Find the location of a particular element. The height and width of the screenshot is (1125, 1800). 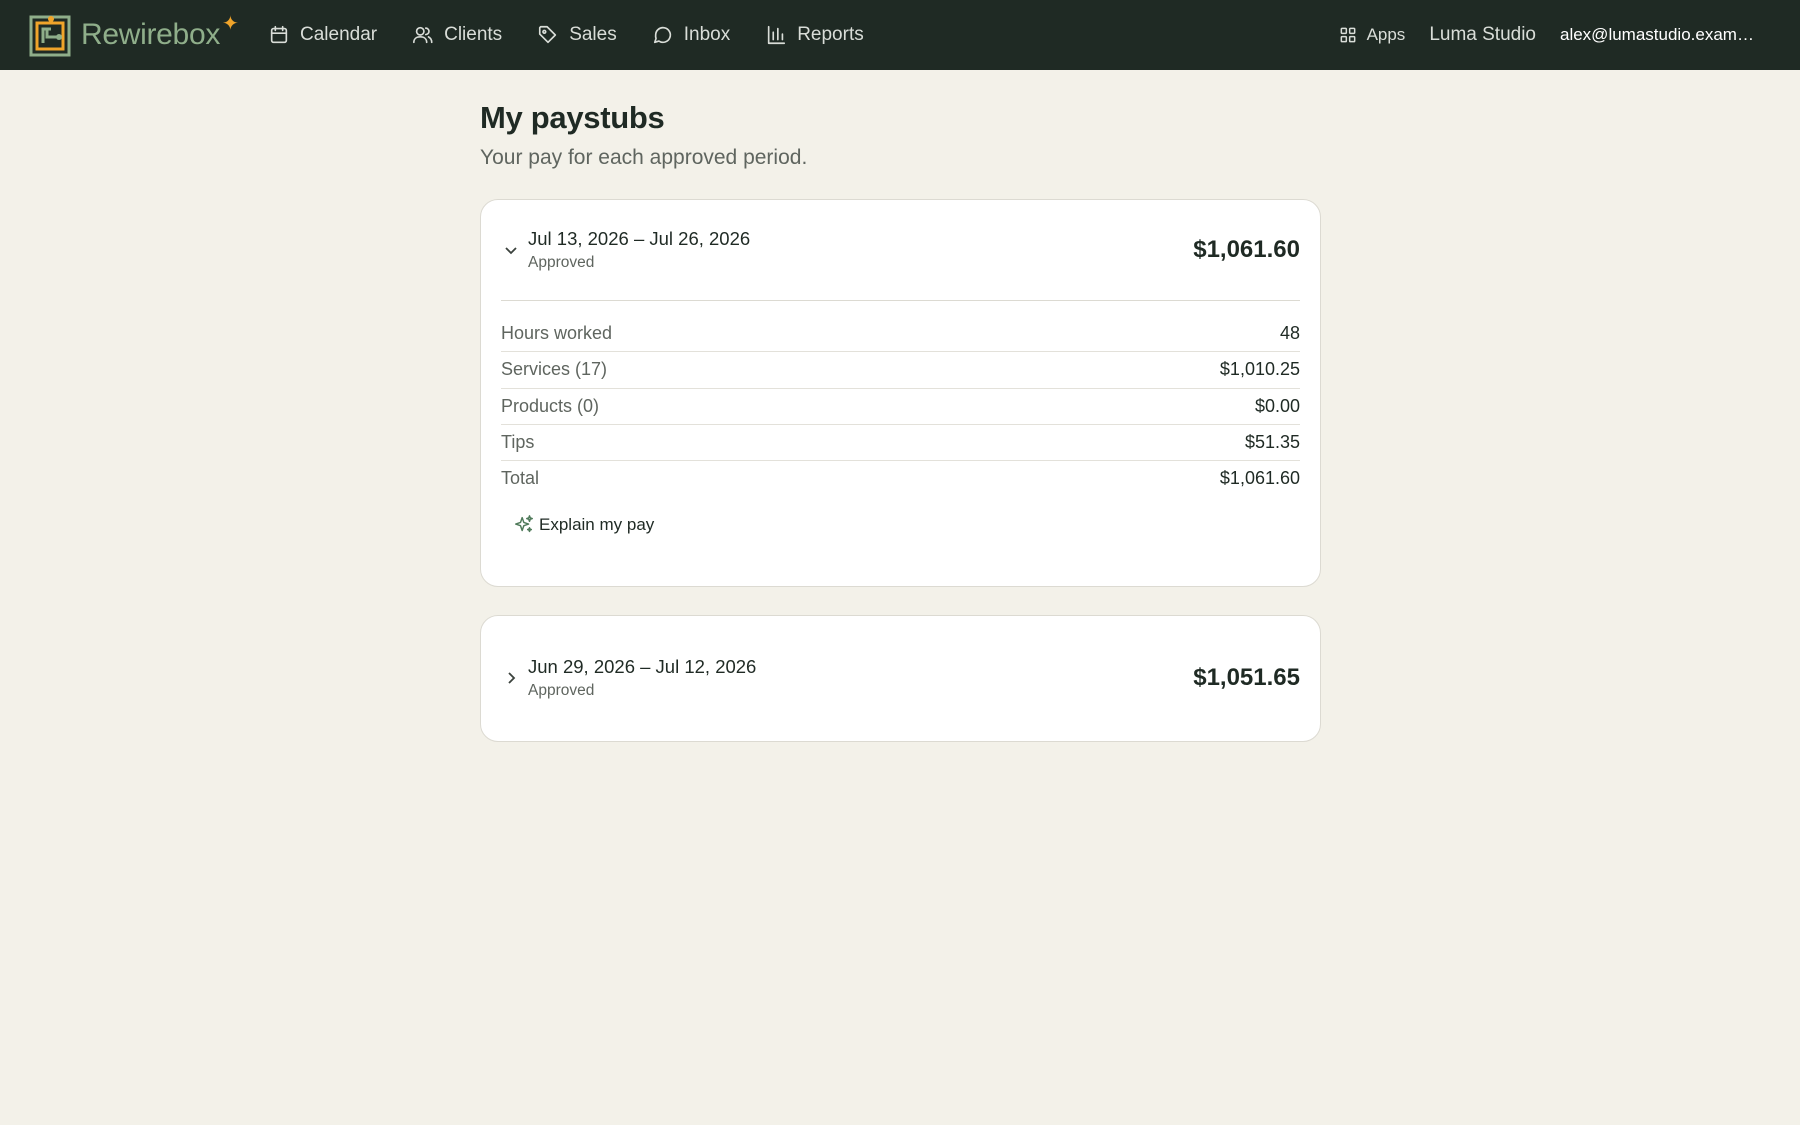

nav-item-sales: Sales is located at coordinates (577, 35).